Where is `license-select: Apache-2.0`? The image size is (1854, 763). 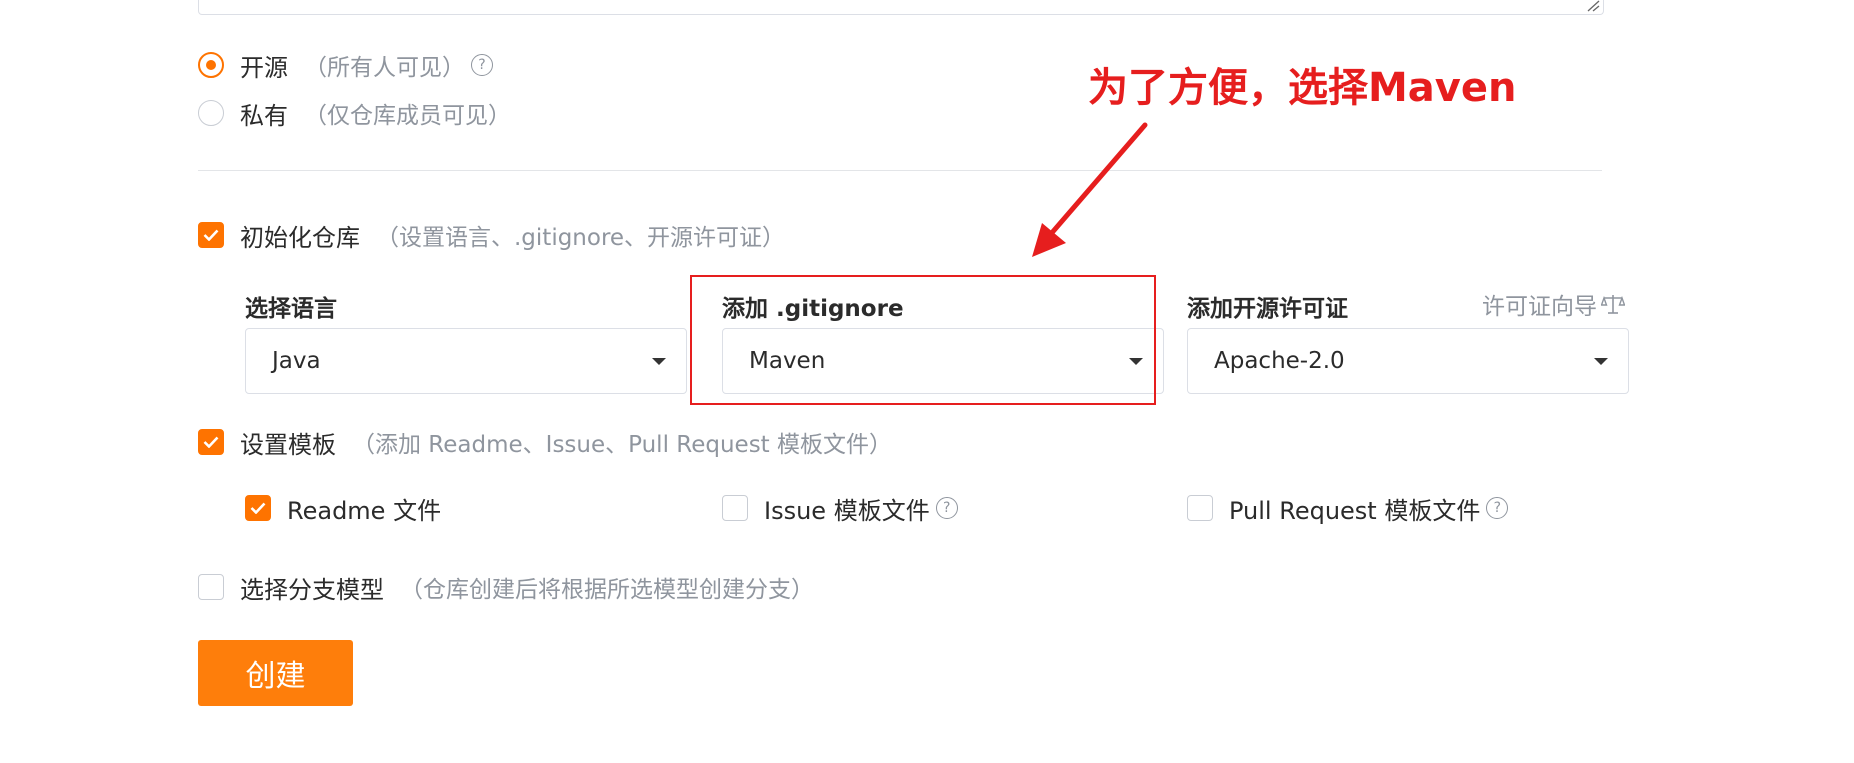 license-select: Apache-2.0 is located at coordinates (1408, 361).